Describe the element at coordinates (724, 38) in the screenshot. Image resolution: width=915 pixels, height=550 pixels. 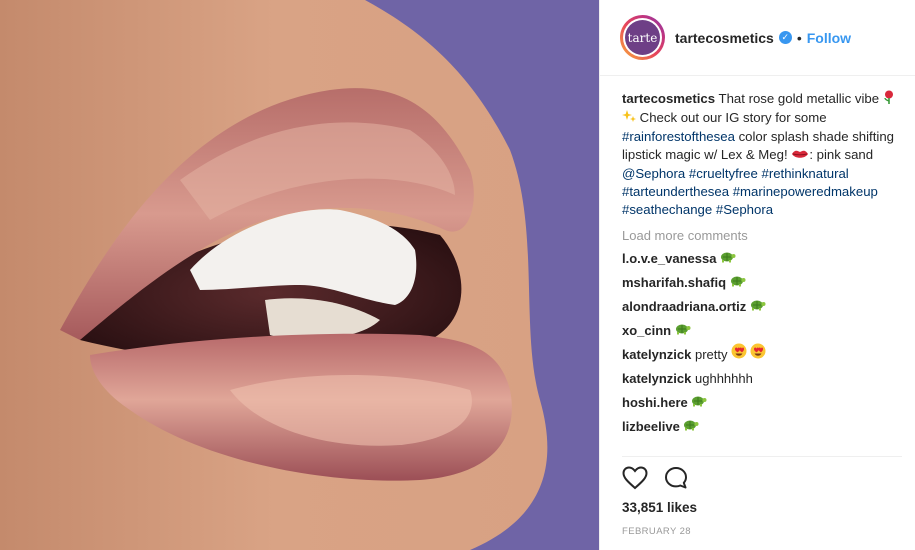
I see `post-author-username: tartecosmetics` at that location.